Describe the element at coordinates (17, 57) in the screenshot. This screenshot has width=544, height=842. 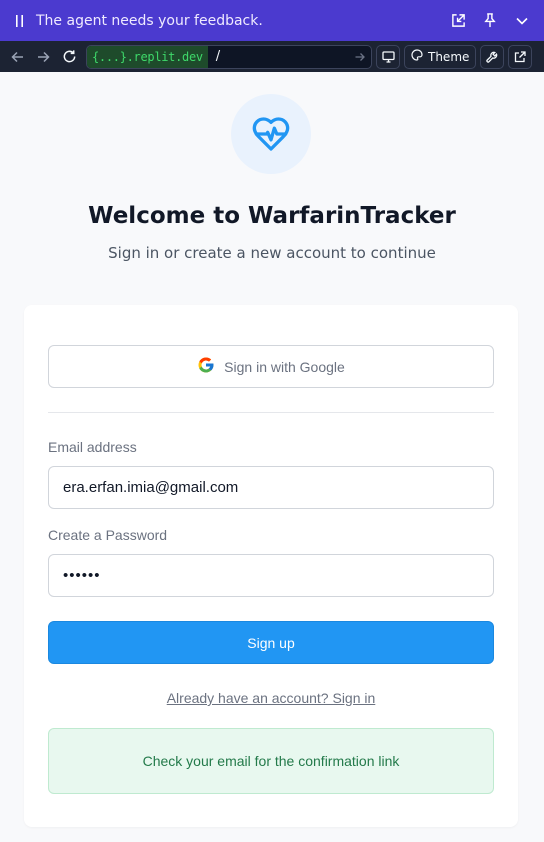
I see `back-arrow-icon` at that location.